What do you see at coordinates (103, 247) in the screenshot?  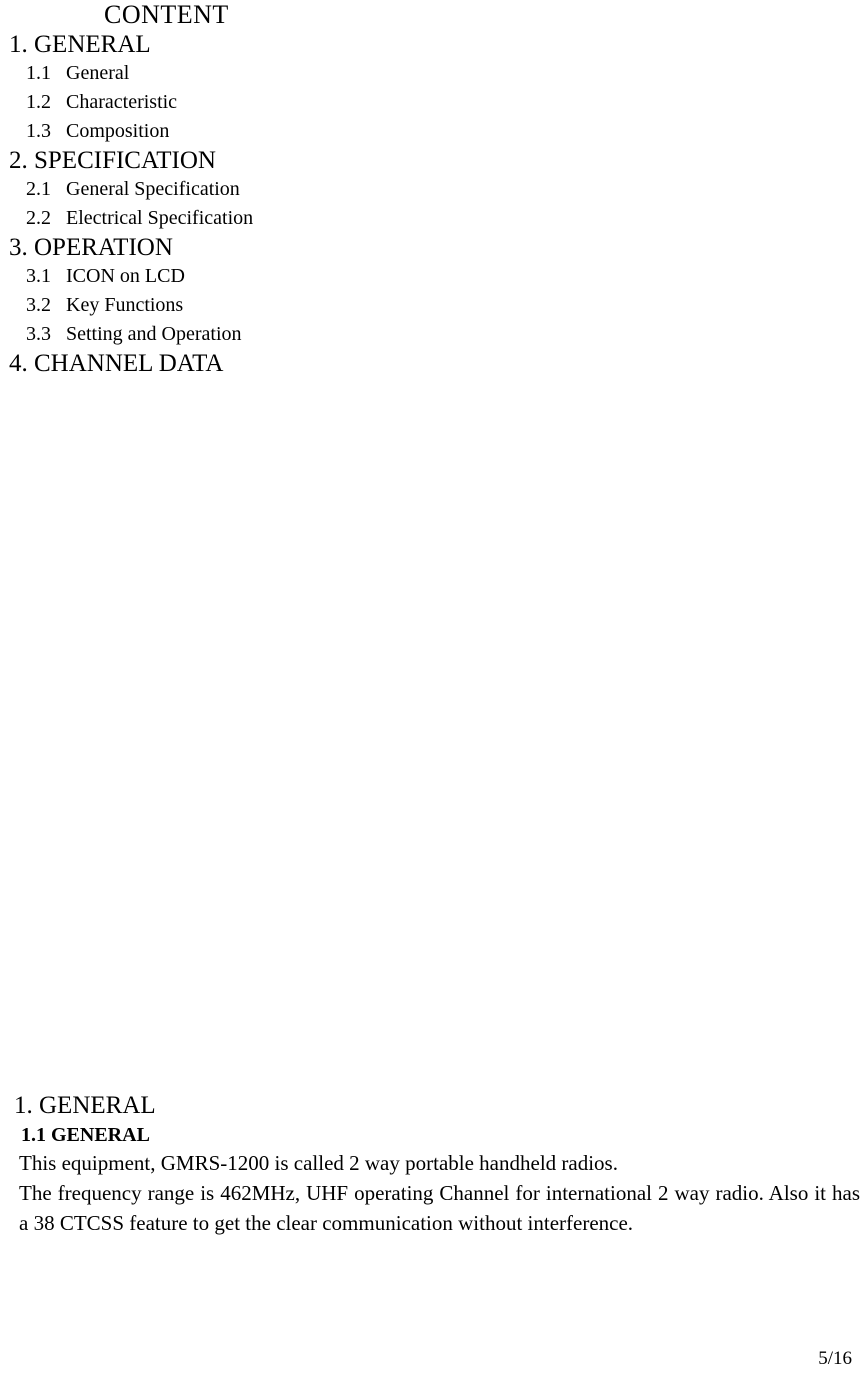 I see `toc-entry-label: OPERATION` at bounding box center [103, 247].